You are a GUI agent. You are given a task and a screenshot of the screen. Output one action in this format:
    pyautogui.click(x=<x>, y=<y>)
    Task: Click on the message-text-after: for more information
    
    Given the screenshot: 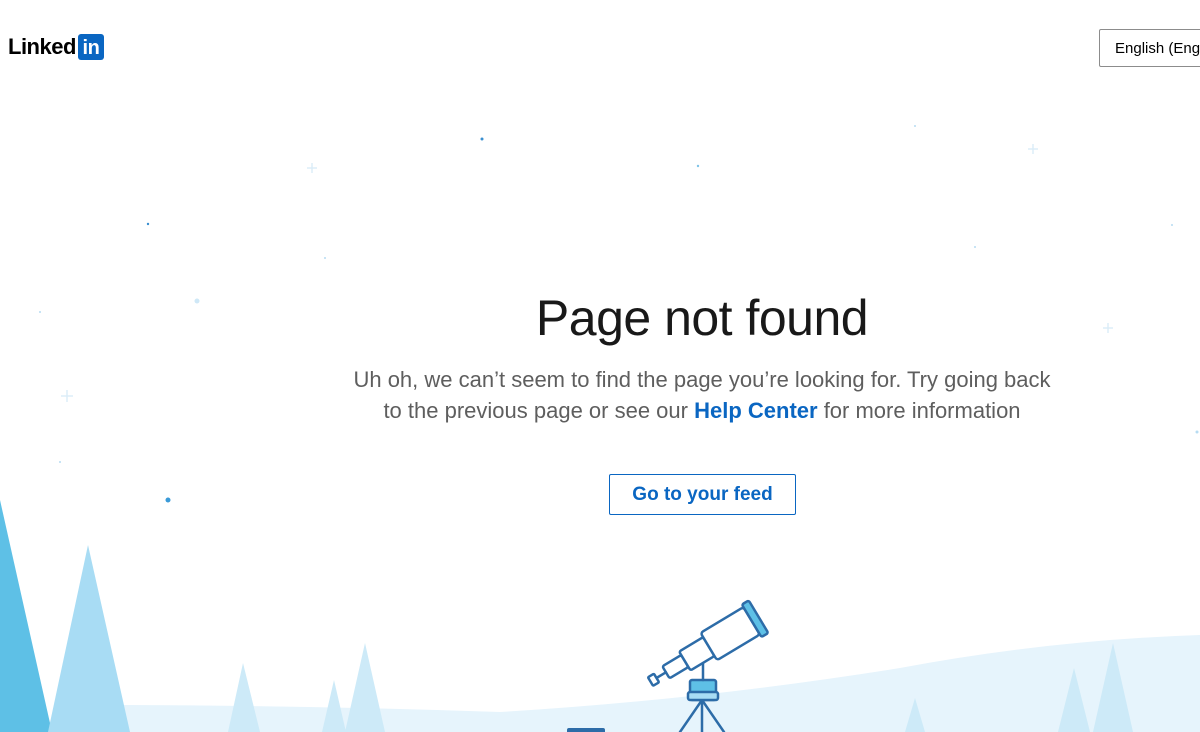 What is the action you would take?
    pyautogui.click(x=919, y=410)
    